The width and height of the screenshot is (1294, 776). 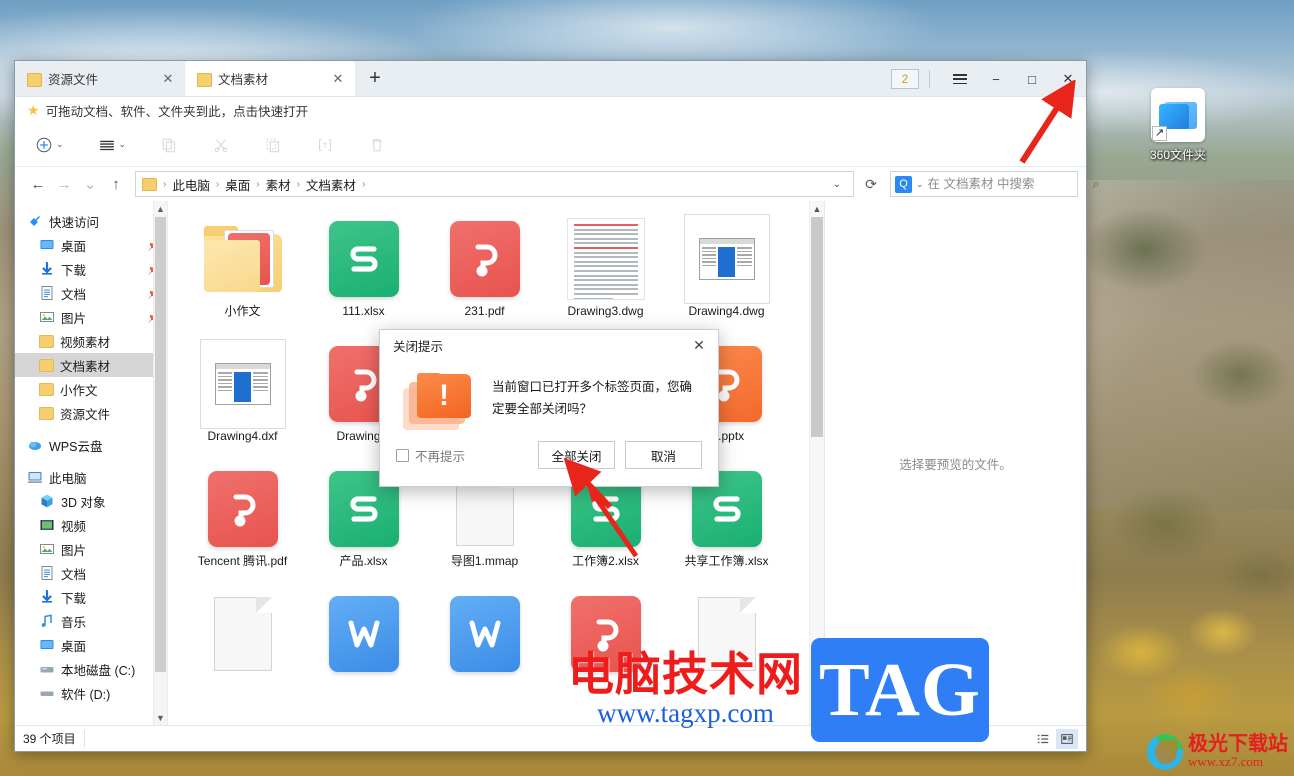 What do you see at coordinates (49, 145) in the screenshot?
I see `new-item-button: ⌄` at bounding box center [49, 145].